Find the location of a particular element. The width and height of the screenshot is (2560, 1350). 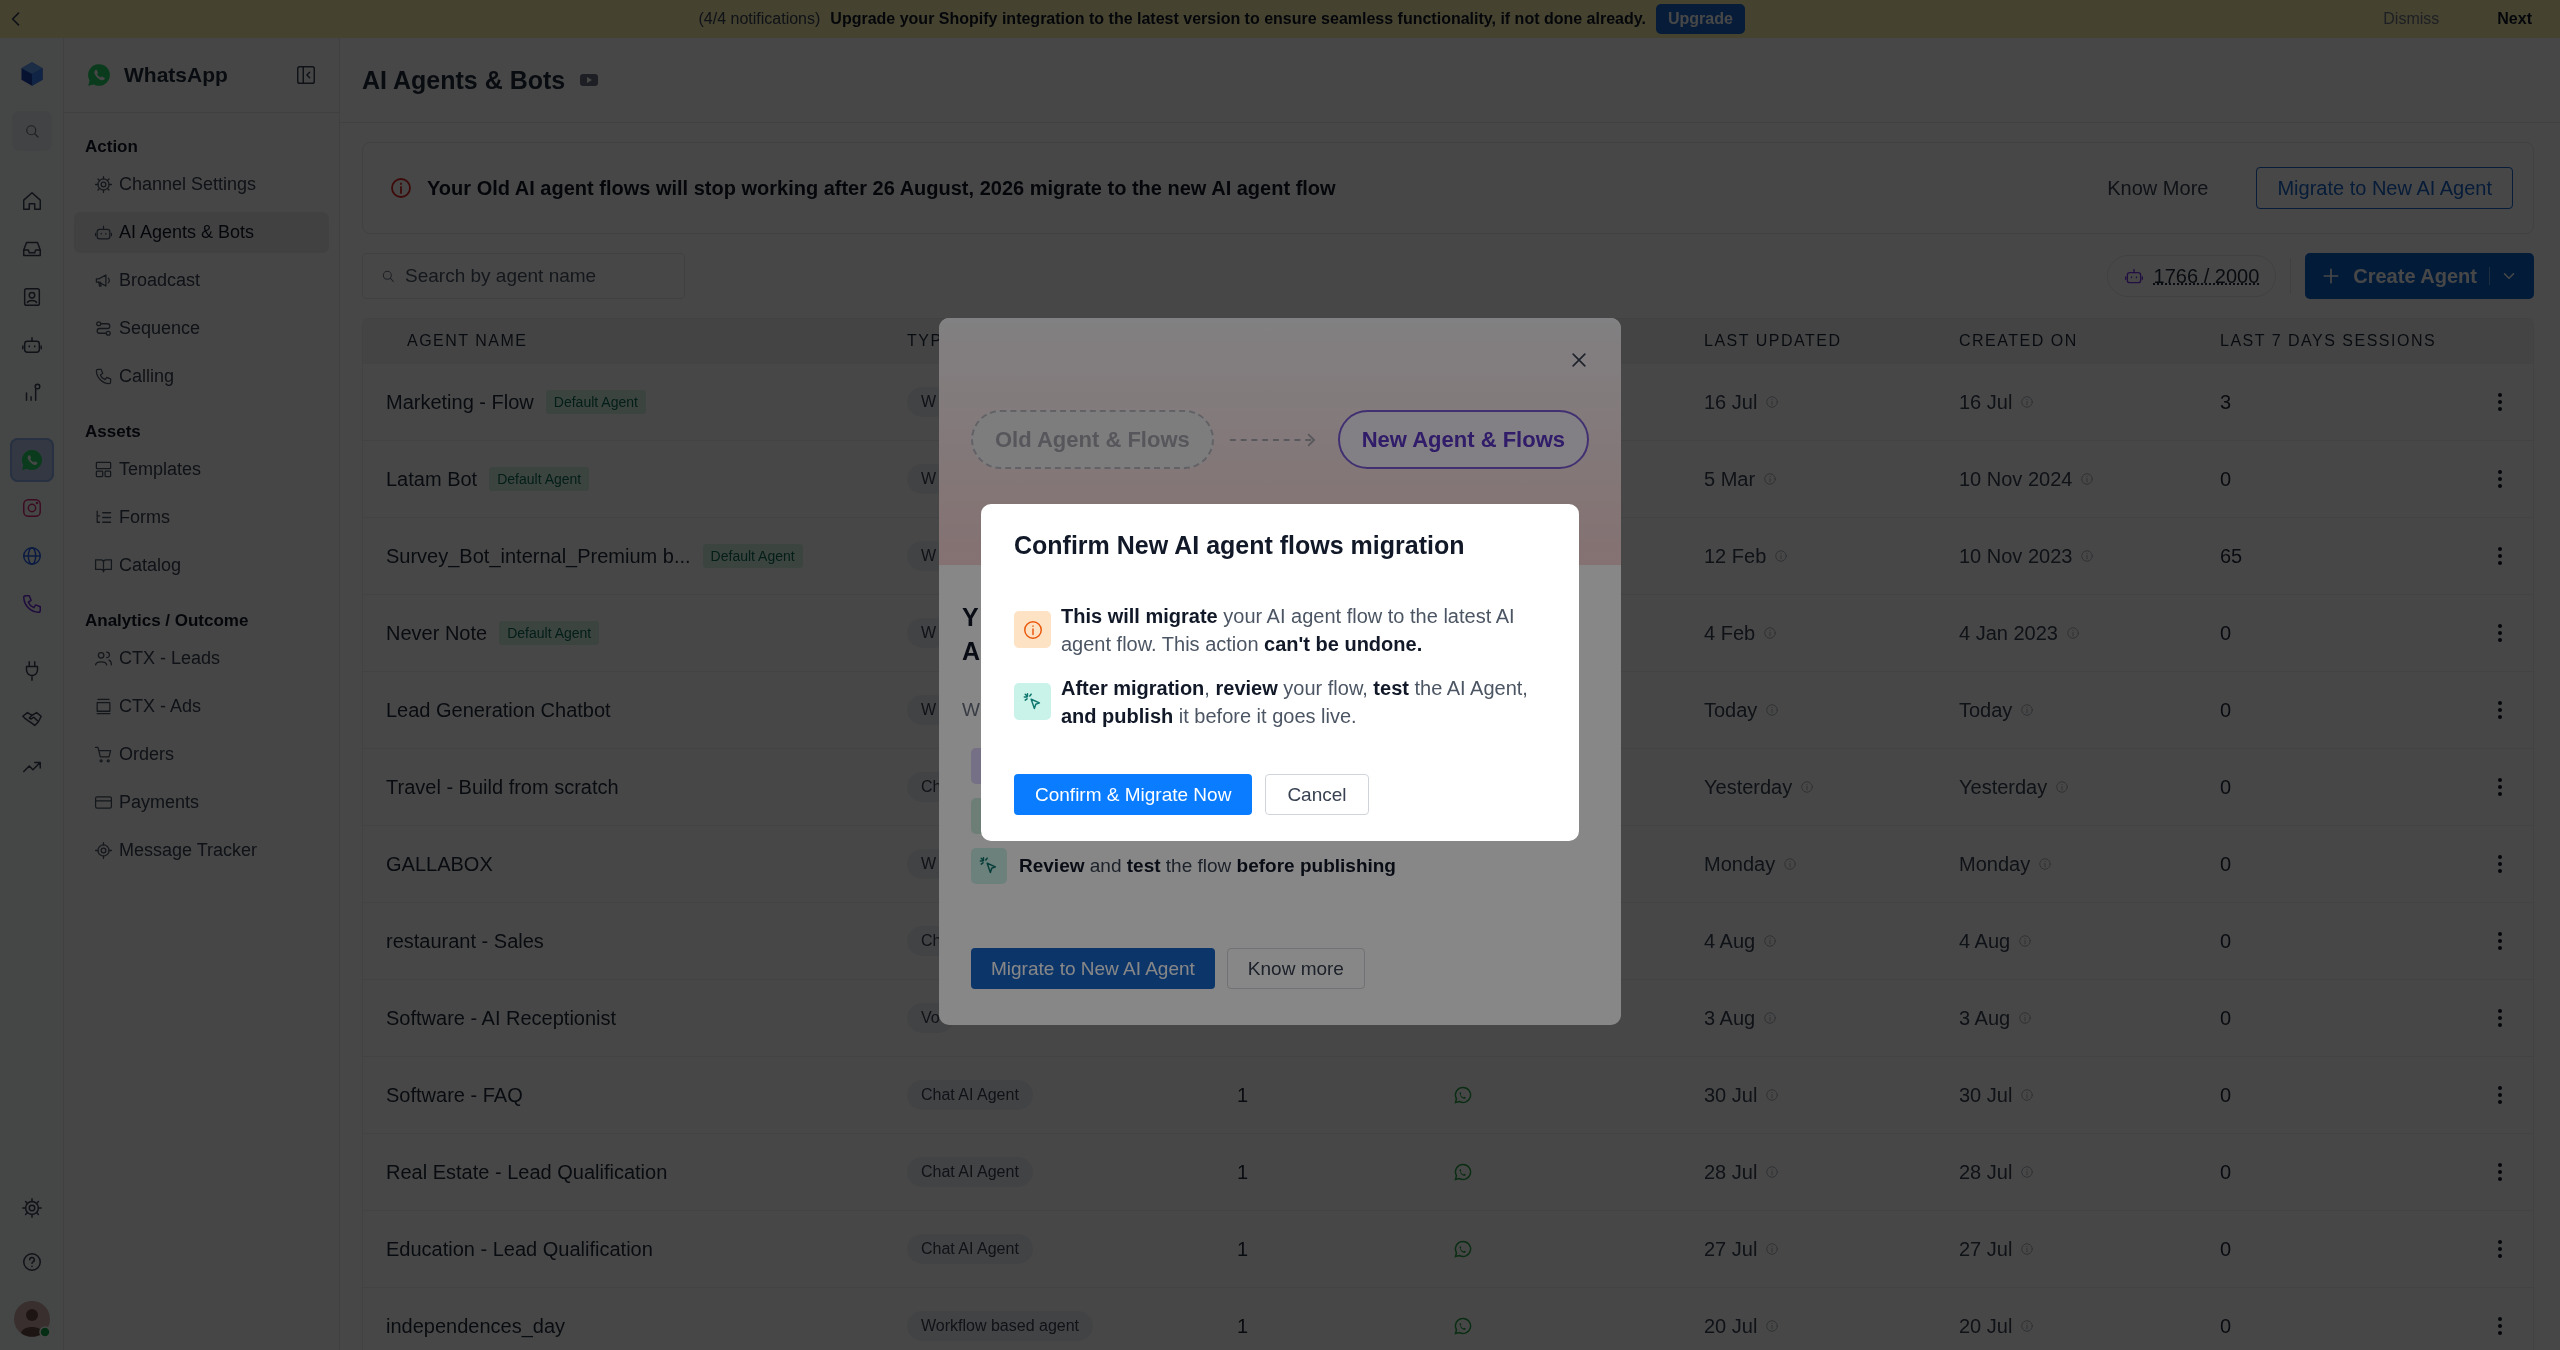

video-icon is located at coordinates (589, 80).